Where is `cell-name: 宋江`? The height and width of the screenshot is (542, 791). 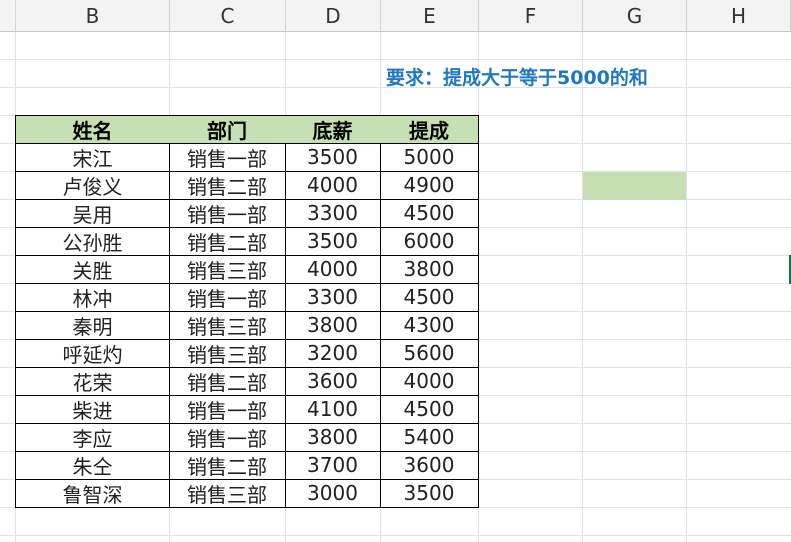
cell-name: 宋江 is located at coordinates (92, 157).